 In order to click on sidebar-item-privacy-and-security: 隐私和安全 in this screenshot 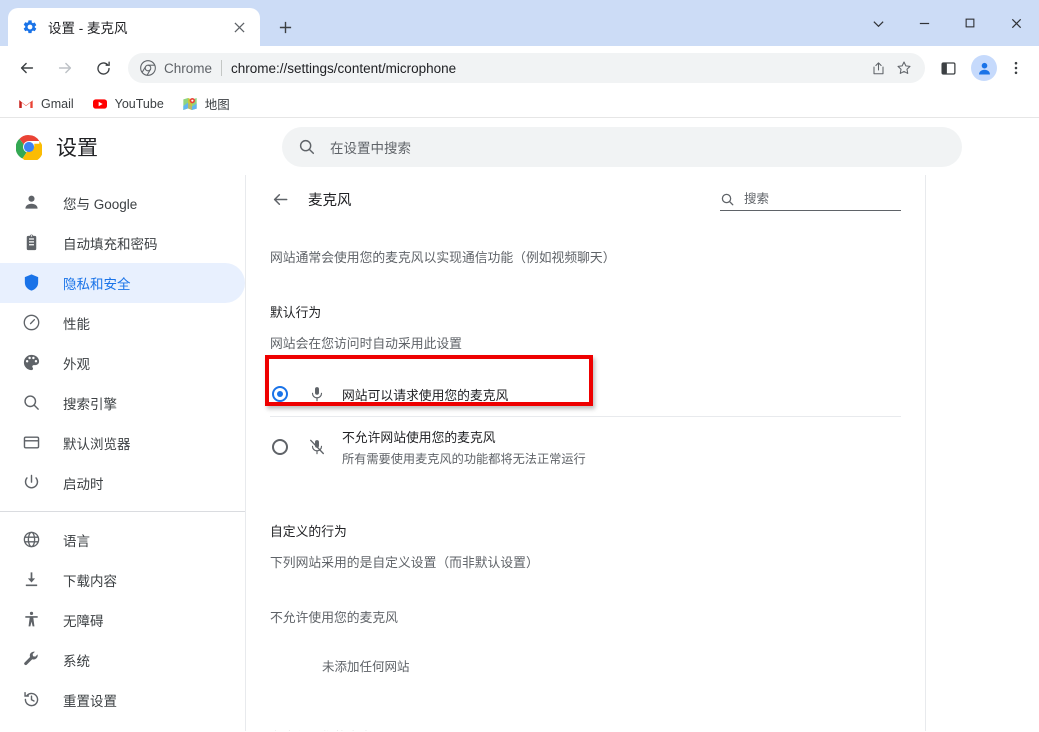, I will do `click(122, 283)`.